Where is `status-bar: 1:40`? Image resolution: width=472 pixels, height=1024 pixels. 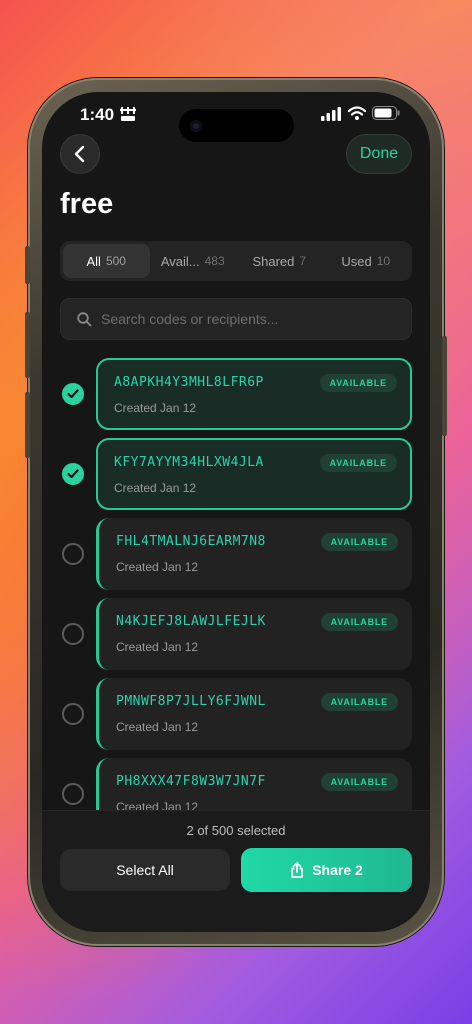
status-bar: 1:40 is located at coordinates (236, 117).